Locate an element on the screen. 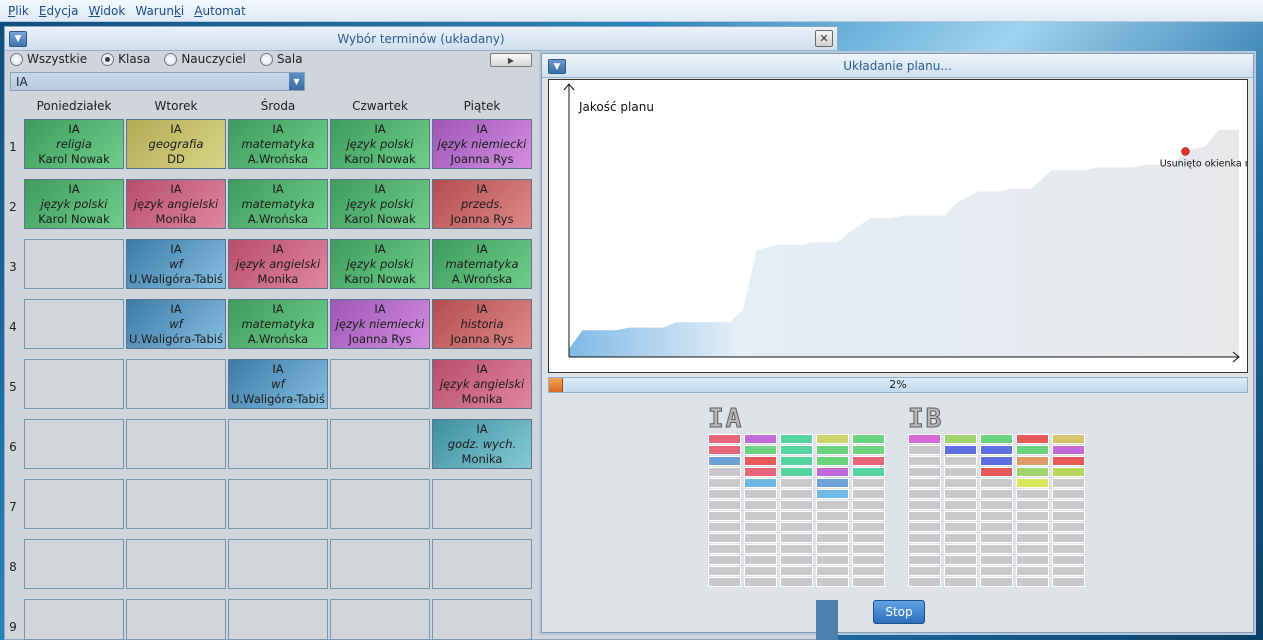  radio-option: Sala is located at coordinates (281, 59).